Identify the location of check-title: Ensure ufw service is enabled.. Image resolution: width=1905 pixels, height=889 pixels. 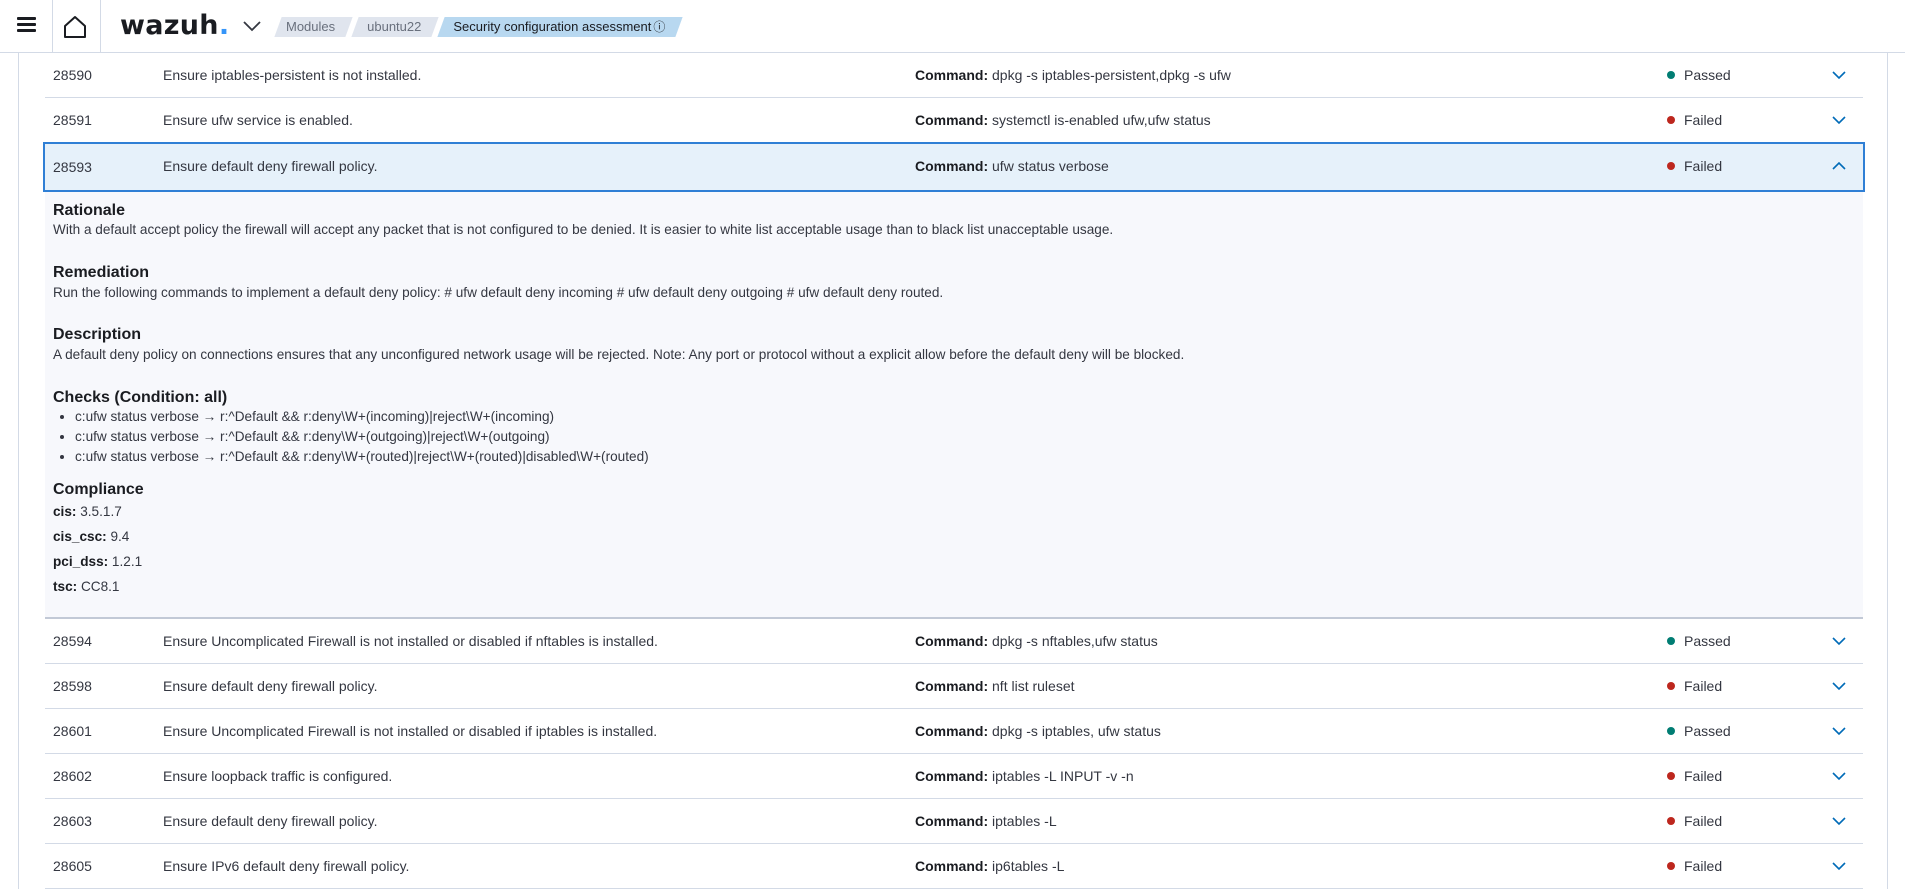
(258, 120).